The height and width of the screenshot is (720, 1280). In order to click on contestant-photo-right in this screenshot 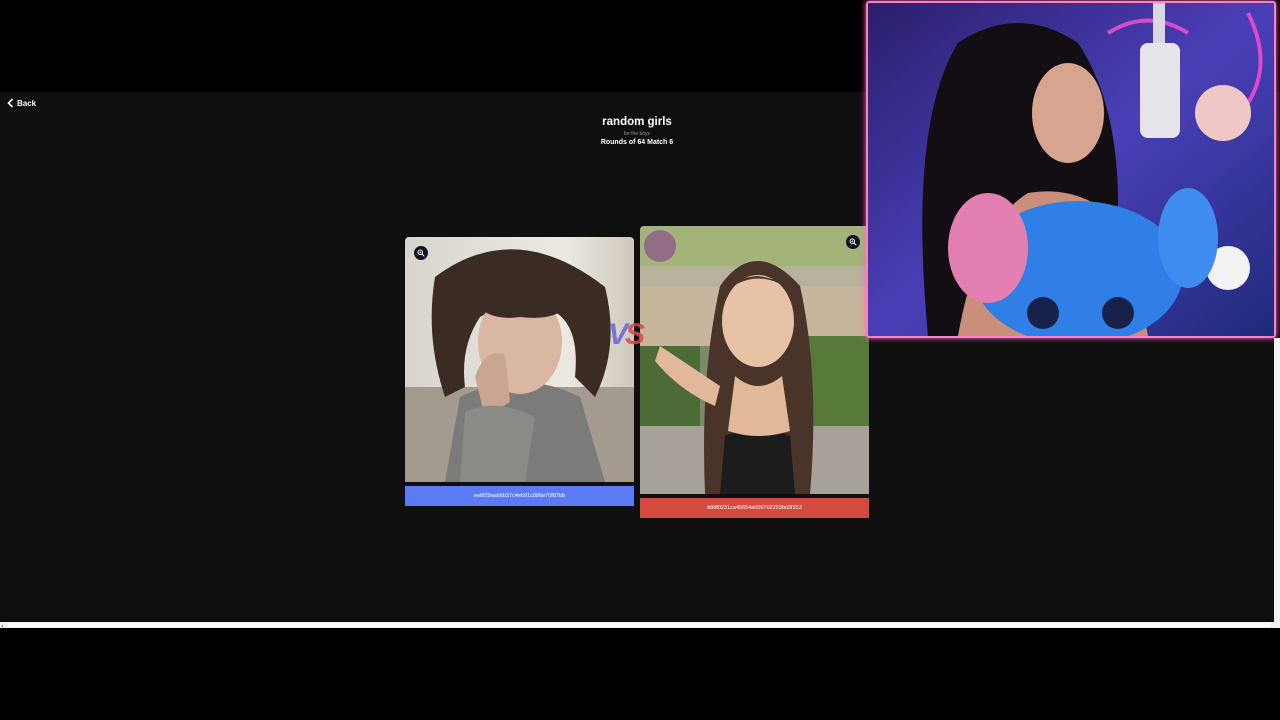, I will do `click(754, 360)`.